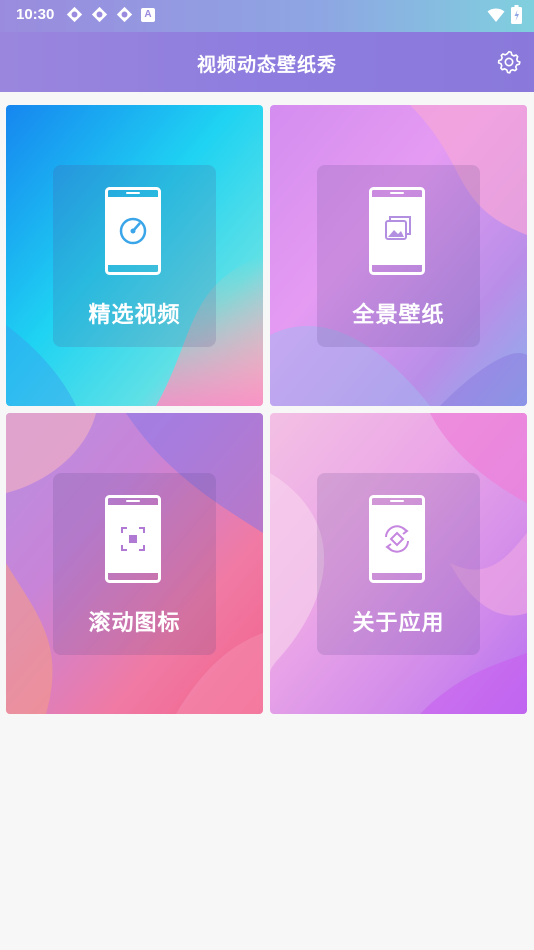 The image size is (534, 950). I want to click on tile-panel: 精选视频, so click(134, 256).